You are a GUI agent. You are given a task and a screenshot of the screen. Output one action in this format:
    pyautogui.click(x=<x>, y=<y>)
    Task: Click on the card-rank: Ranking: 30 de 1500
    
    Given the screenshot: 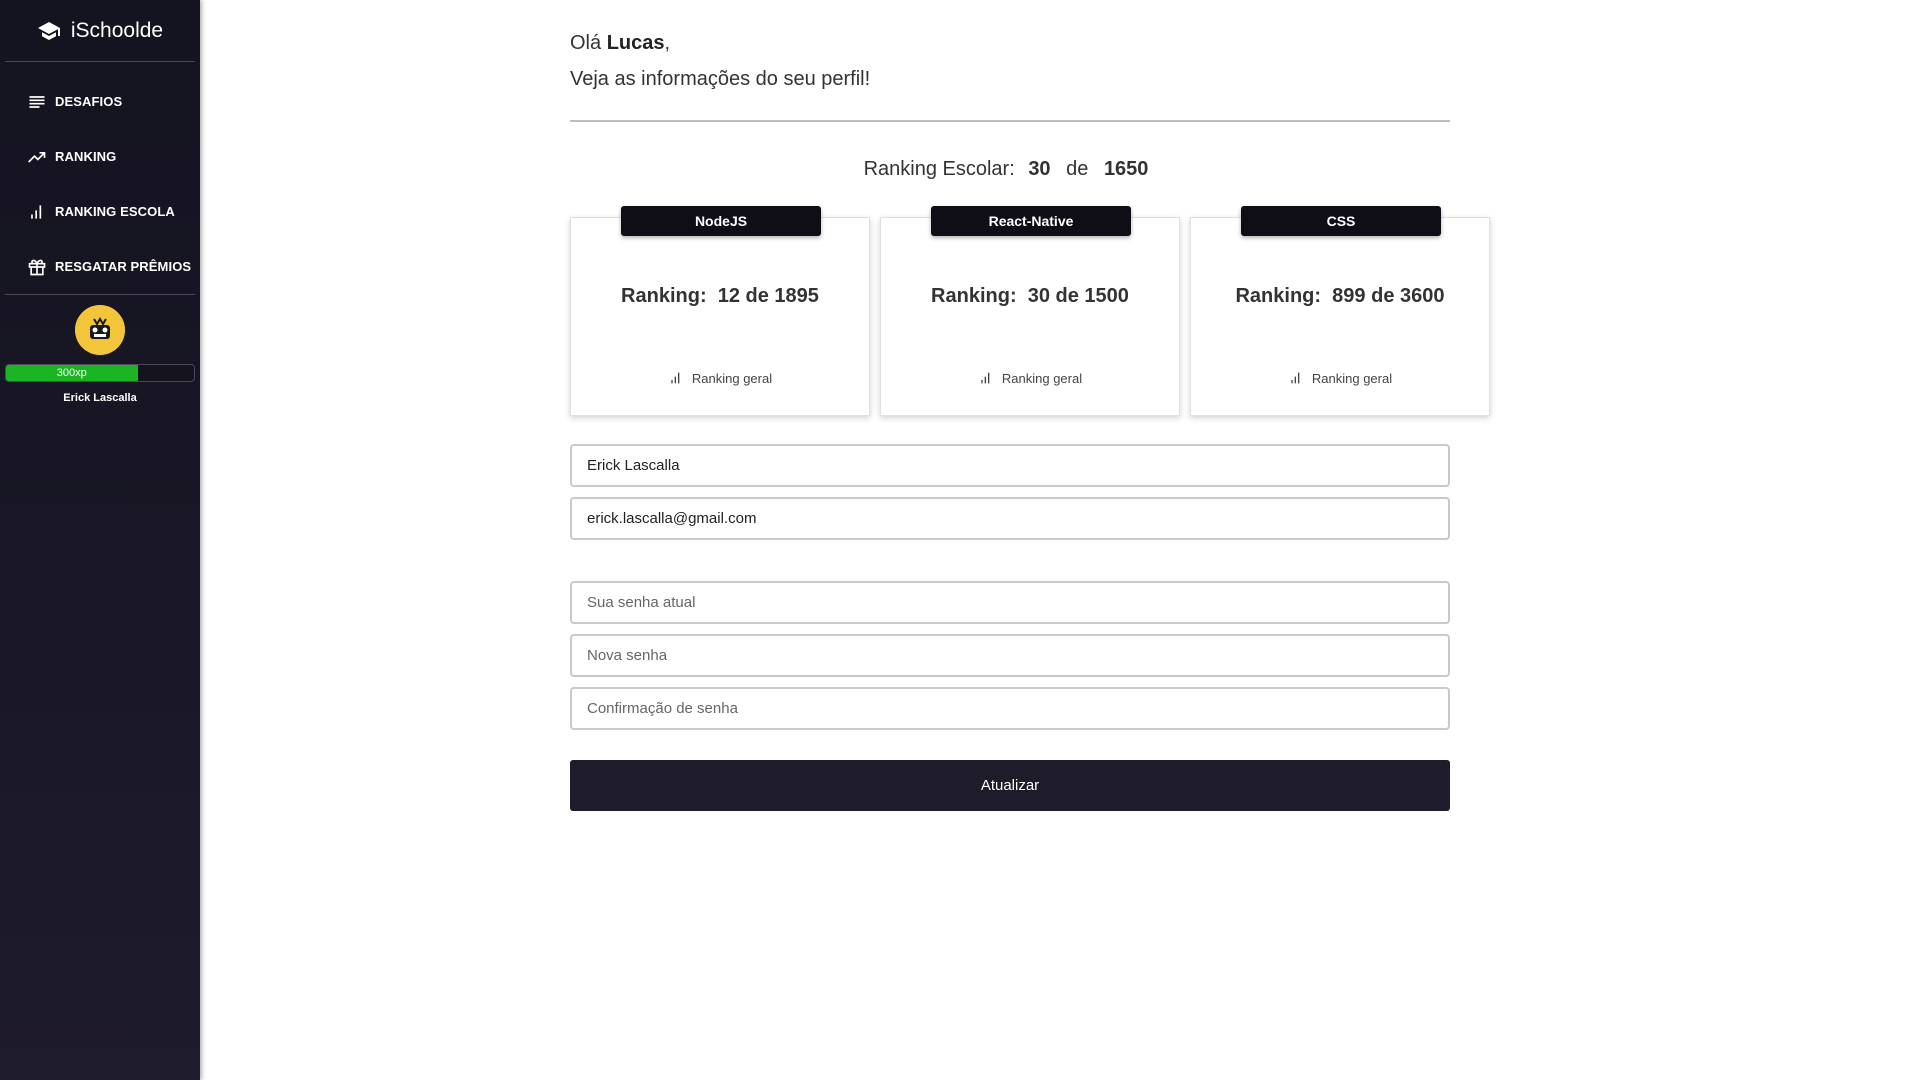 What is the action you would take?
    pyautogui.click(x=1030, y=296)
    